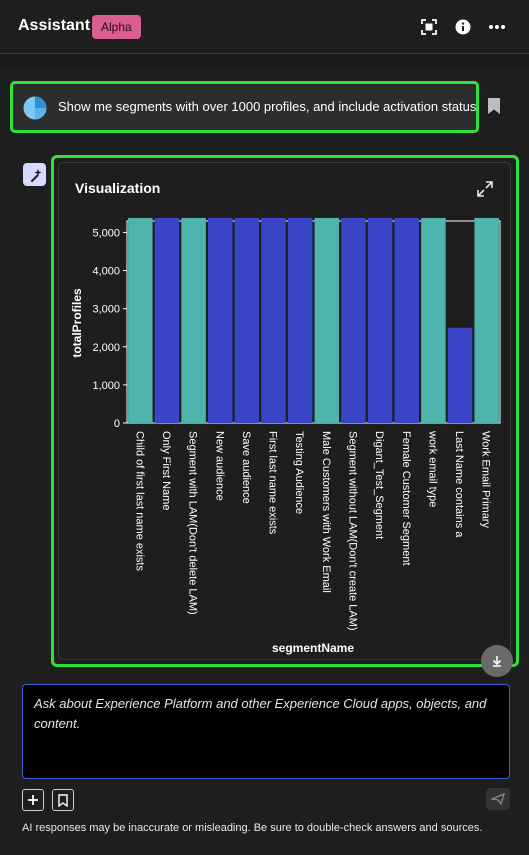 The height and width of the screenshot is (855, 529). Describe the element at coordinates (463, 27) in the screenshot. I see `info-icon` at that location.